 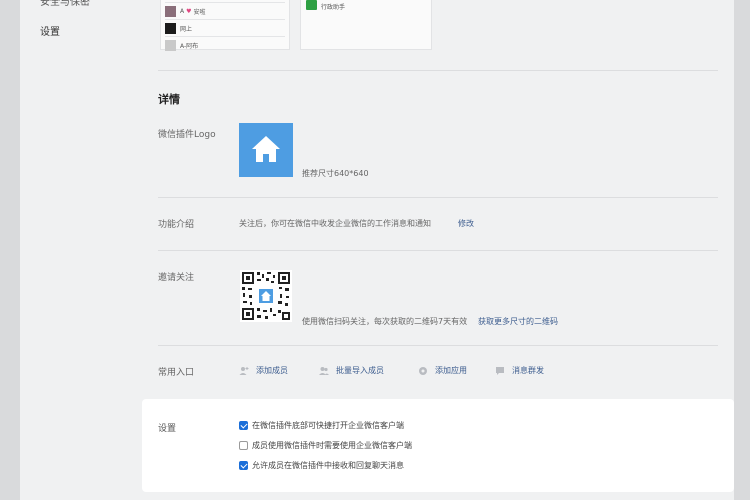 What do you see at coordinates (328, 425) in the screenshot?
I see `option-label: 在微信插件底部可快捷打开企业微信客户端` at bounding box center [328, 425].